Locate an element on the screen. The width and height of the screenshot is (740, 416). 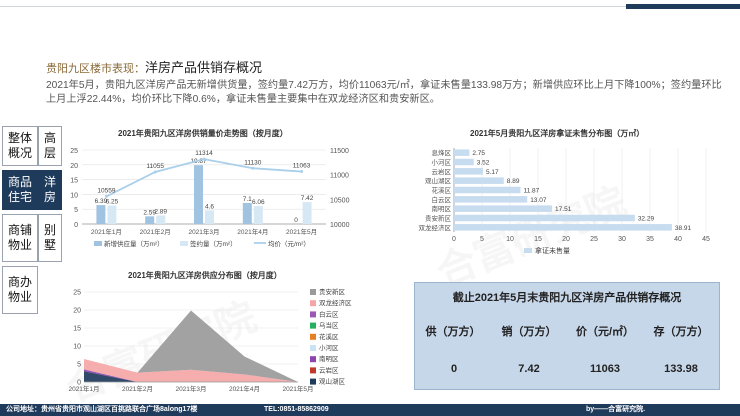
y-tick-label: 白云区 is located at coordinates (442, 199).